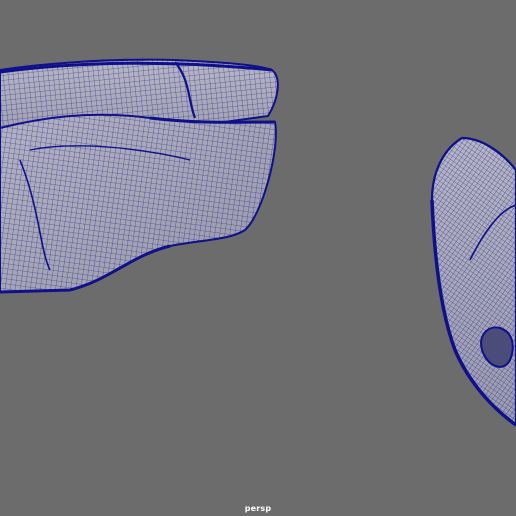 This screenshot has height=516, width=516. Describe the element at coordinates (258, 508) in the screenshot. I see `camera-name-label: persp` at that location.